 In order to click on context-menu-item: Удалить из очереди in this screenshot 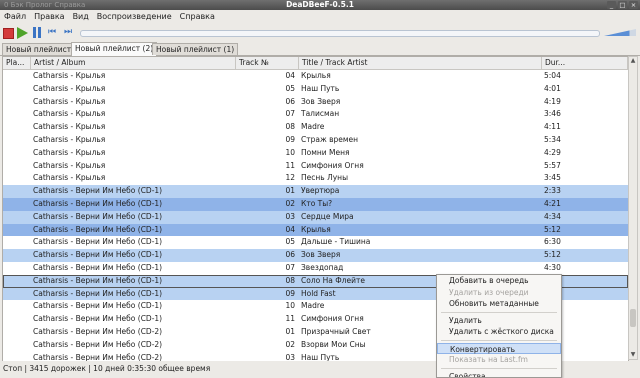, I will do `click(499, 293)`.